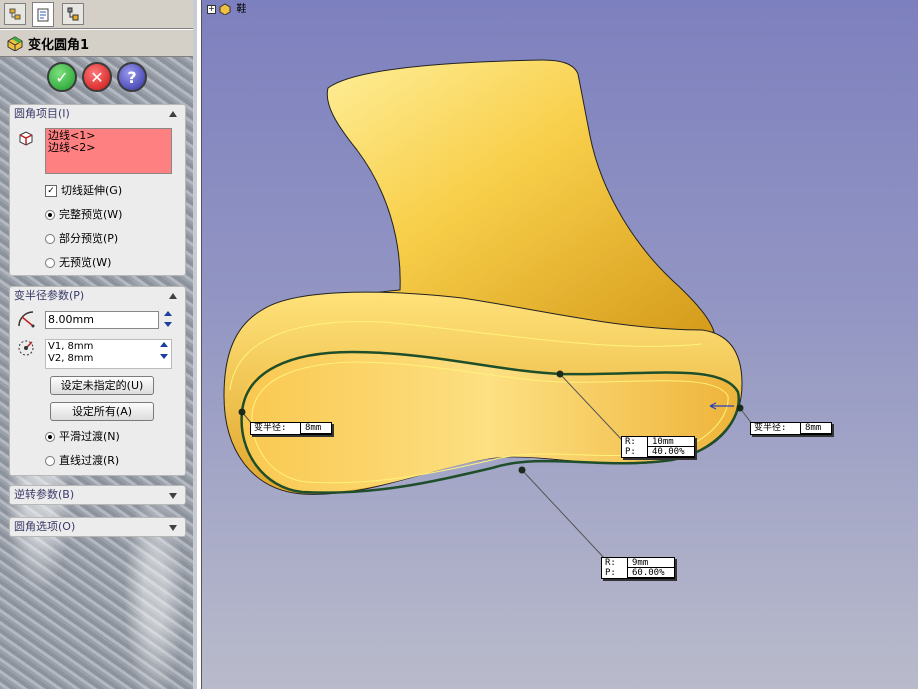 The height and width of the screenshot is (689, 918). I want to click on tab-configuration-manager, so click(73, 14).